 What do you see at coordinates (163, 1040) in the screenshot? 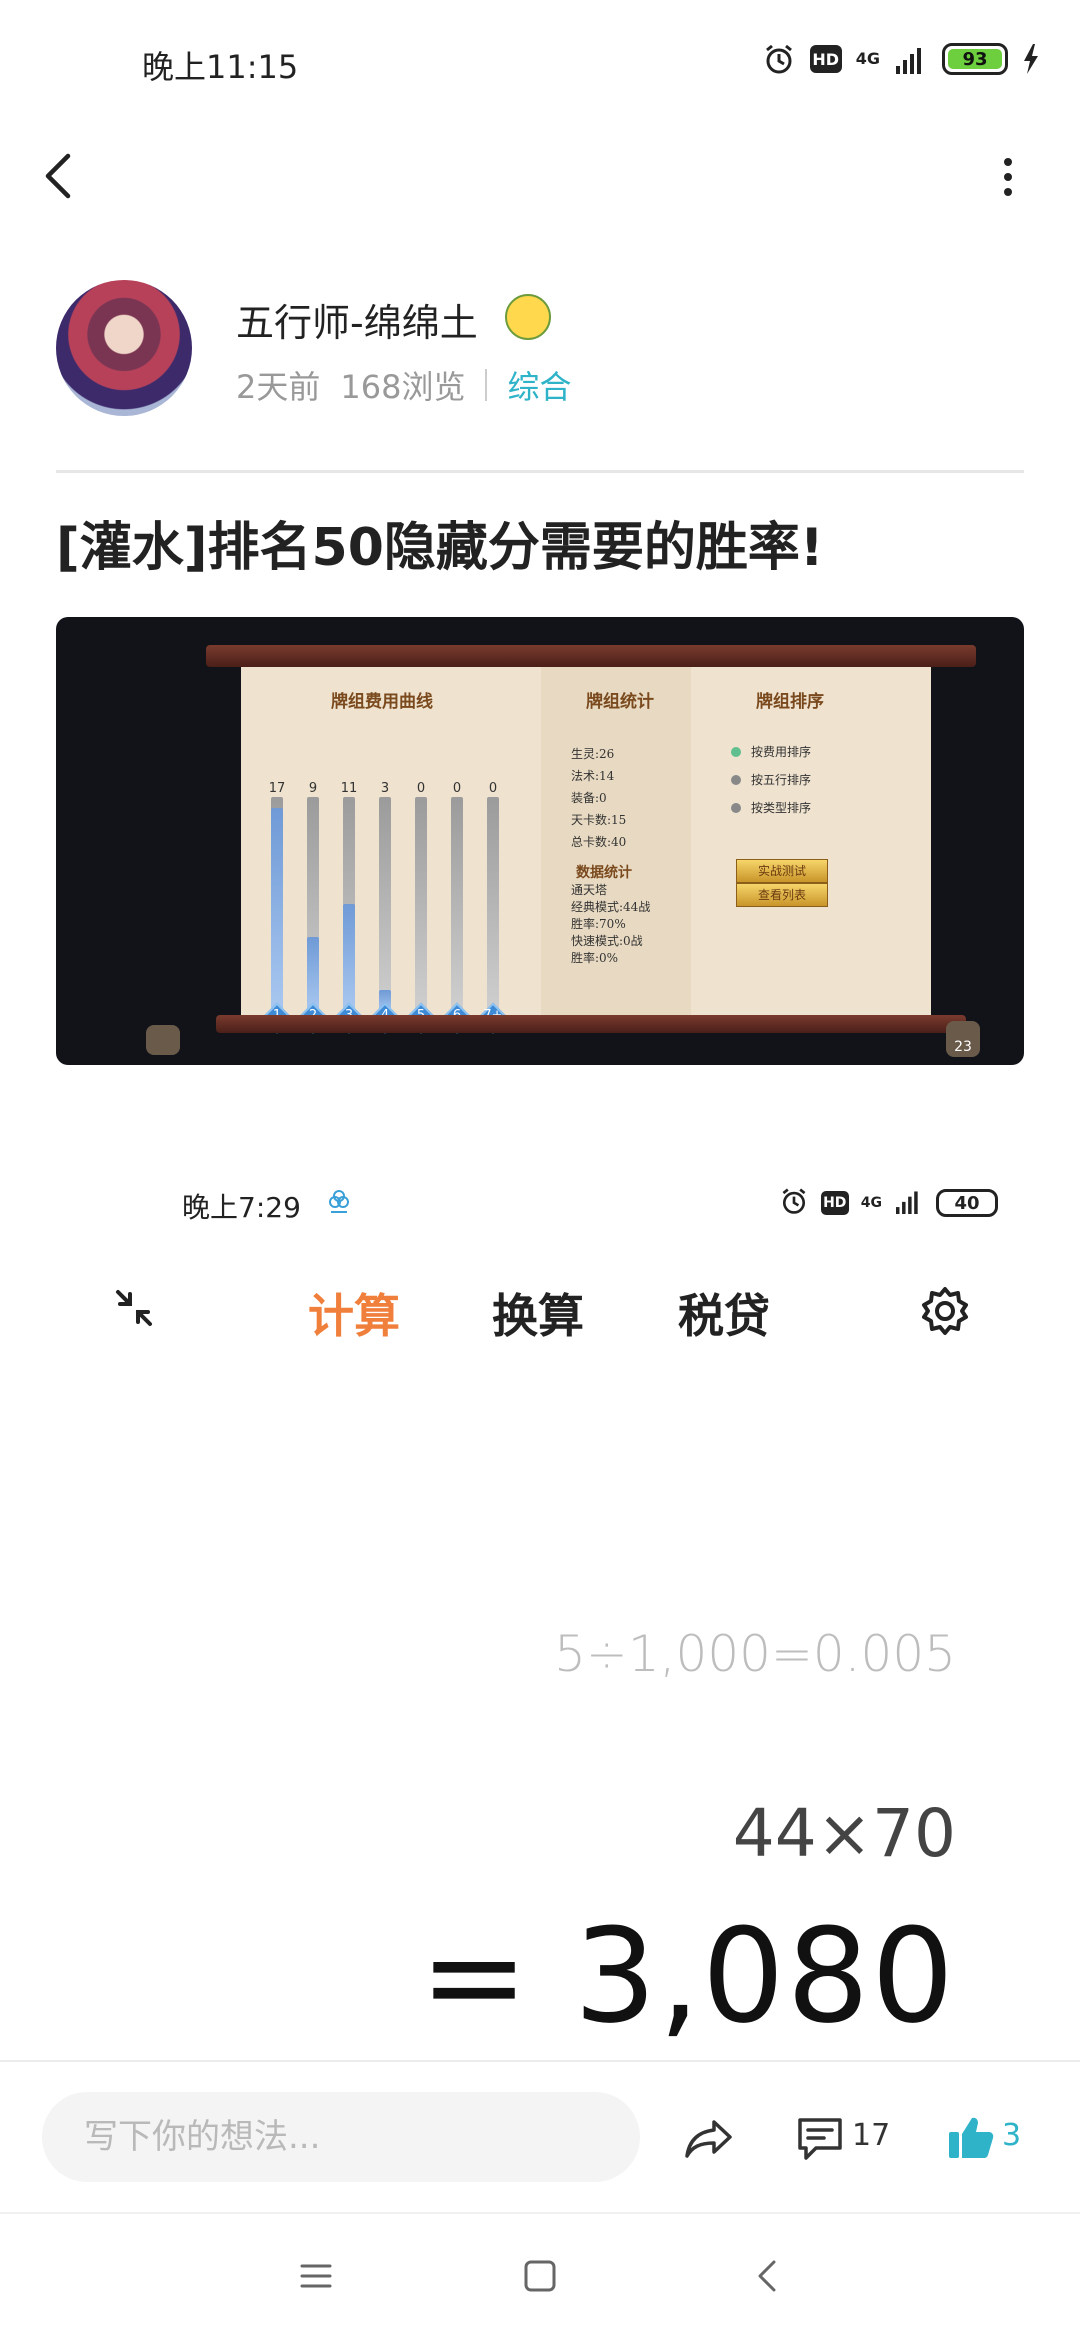
I see `chat-icon` at bounding box center [163, 1040].